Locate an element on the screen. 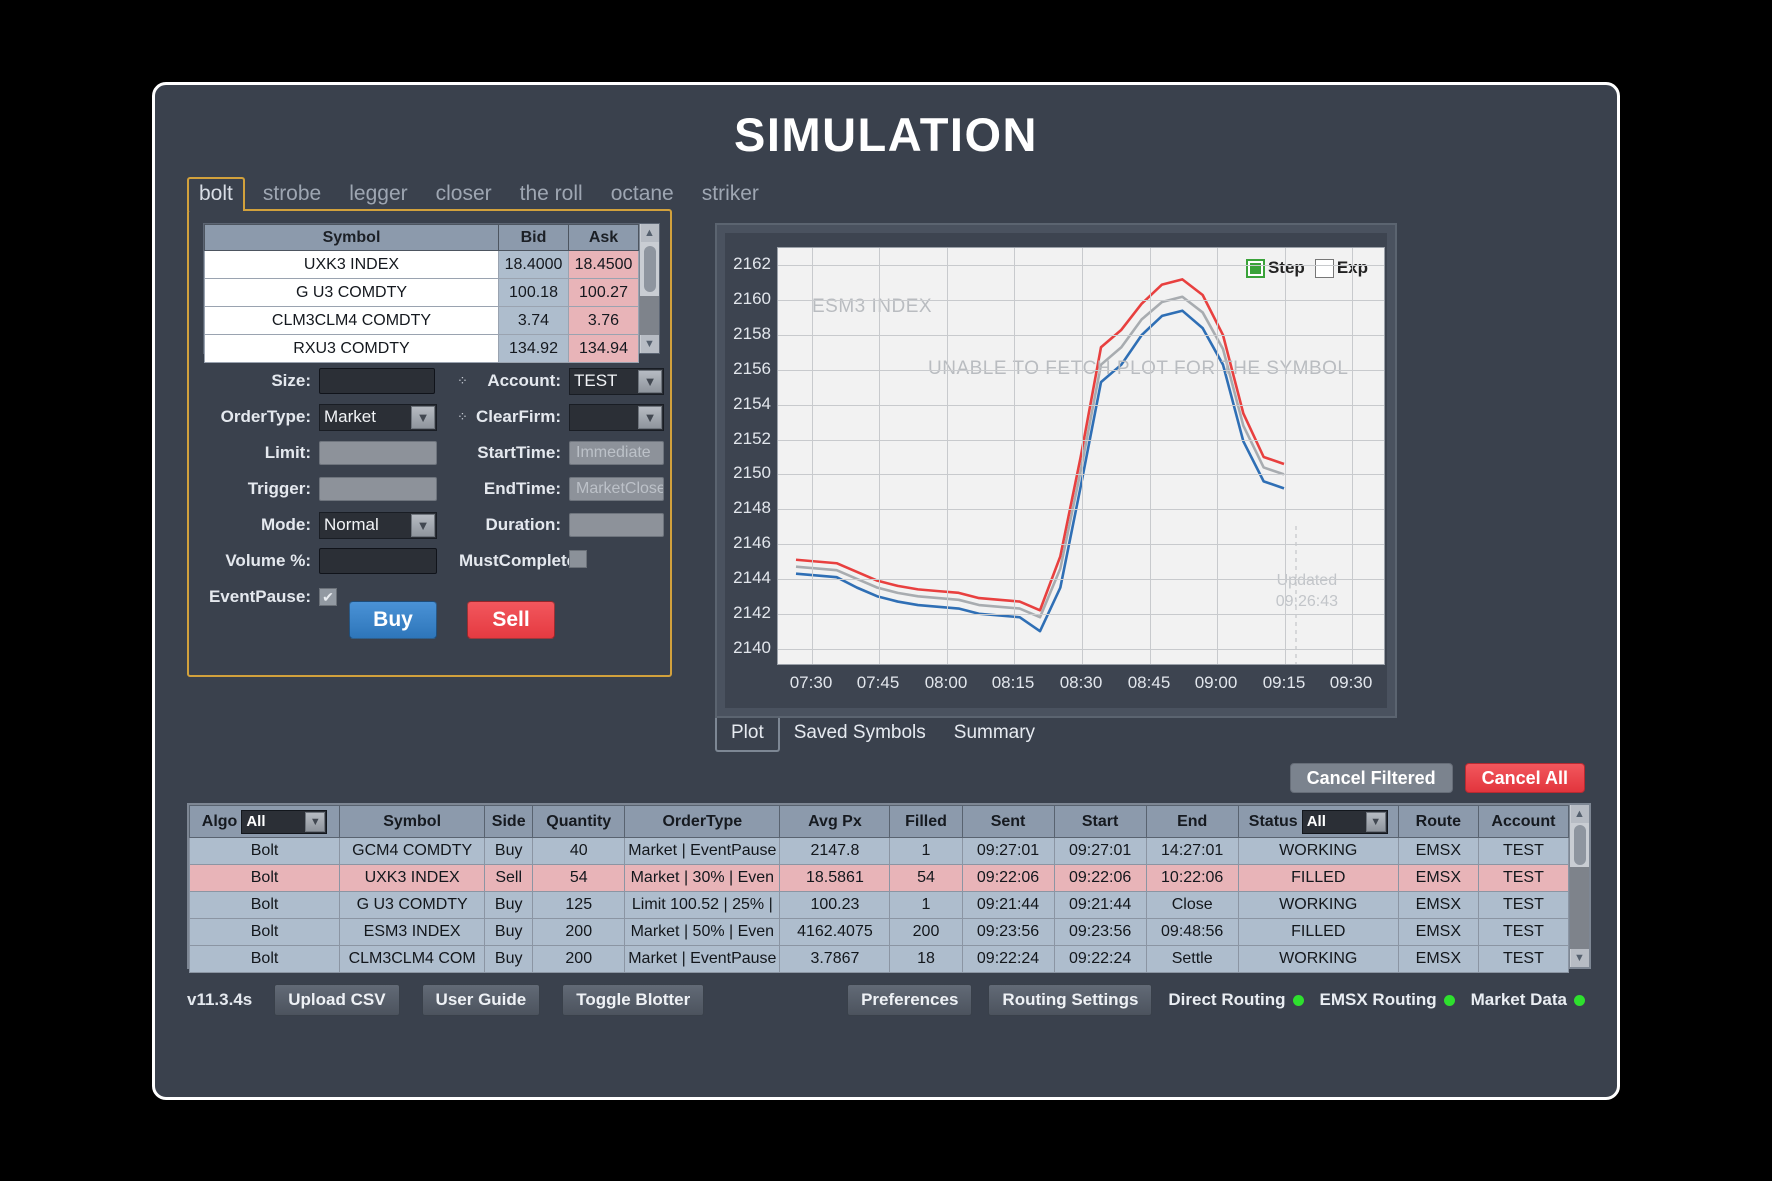 This screenshot has width=1772, height=1181. footer-button-upload-csv: Upload CSV is located at coordinates (337, 1000).